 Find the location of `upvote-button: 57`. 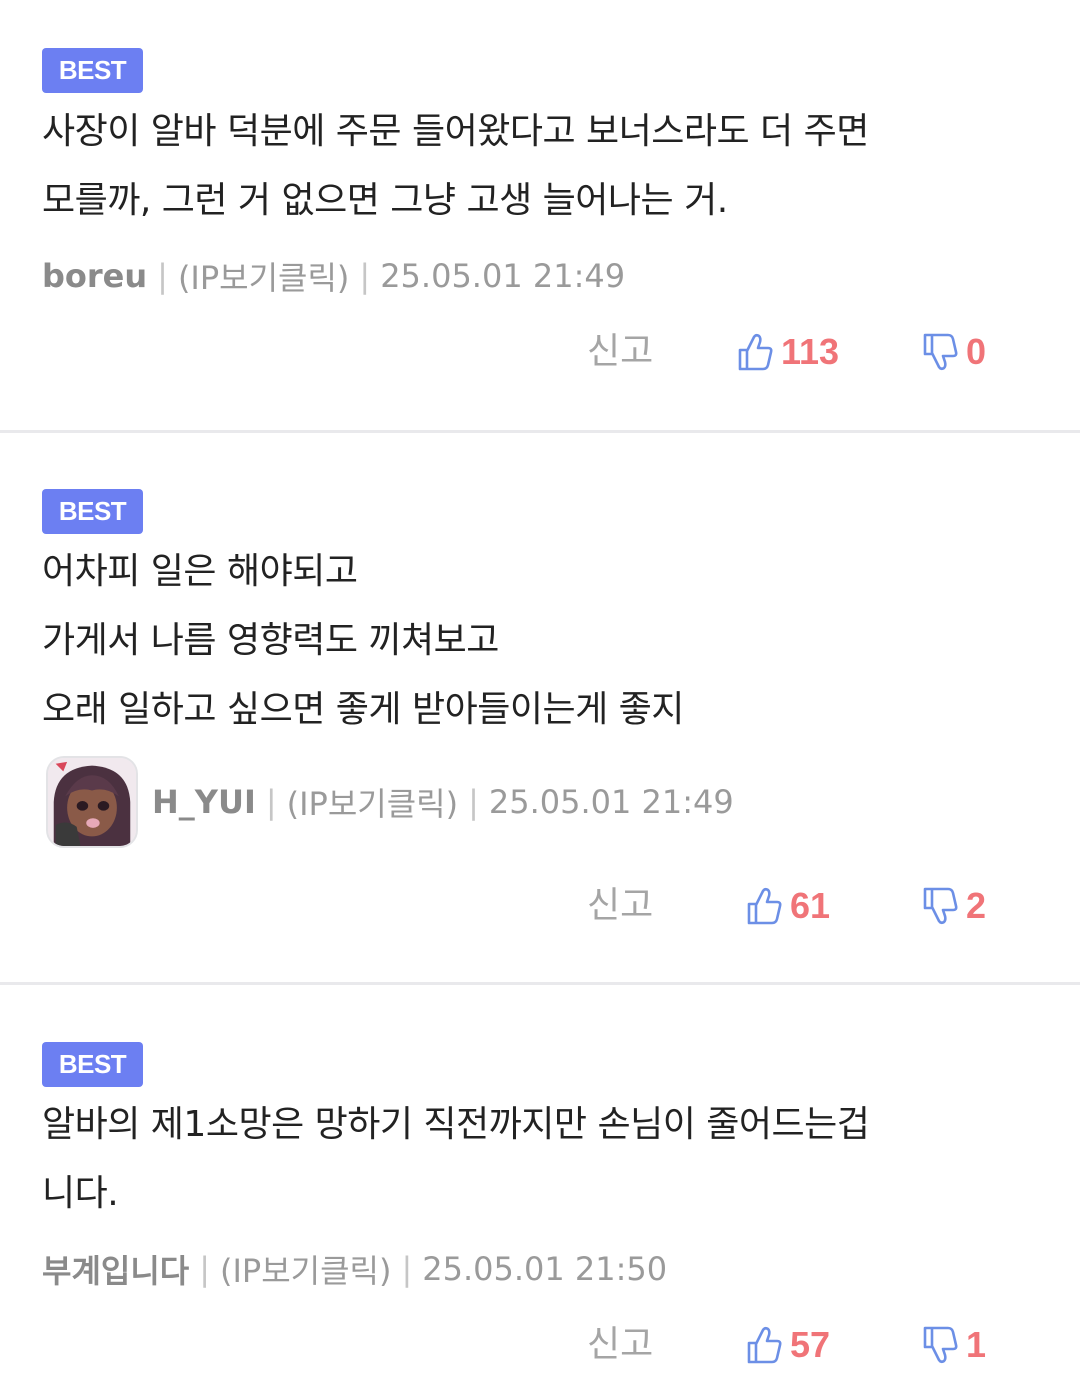

upvote-button: 57 is located at coordinates (788, 1345).